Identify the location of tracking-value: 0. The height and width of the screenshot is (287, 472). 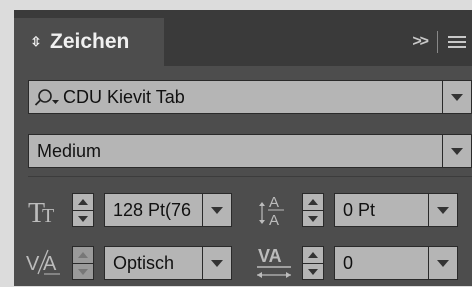
(348, 263).